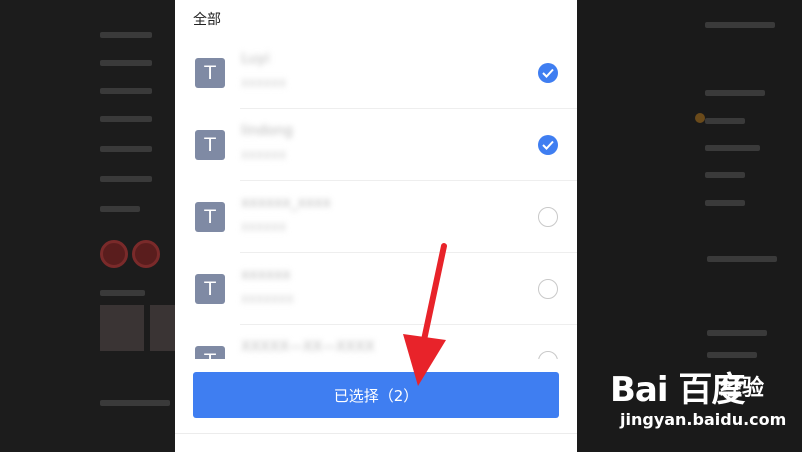  What do you see at coordinates (376, 342) in the screenshot?
I see `list-item: T XXXXX—XX—XXXX` at bounding box center [376, 342].